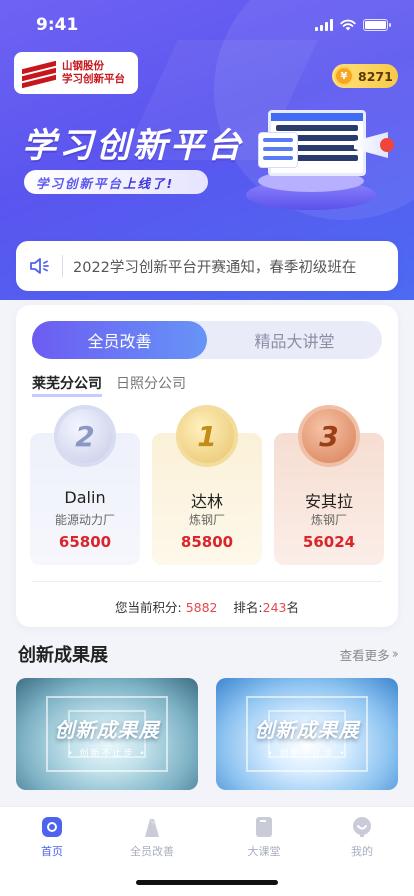  Describe the element at coordinates (362, 827) in the screenshot. I see `profile-icon` at that location.